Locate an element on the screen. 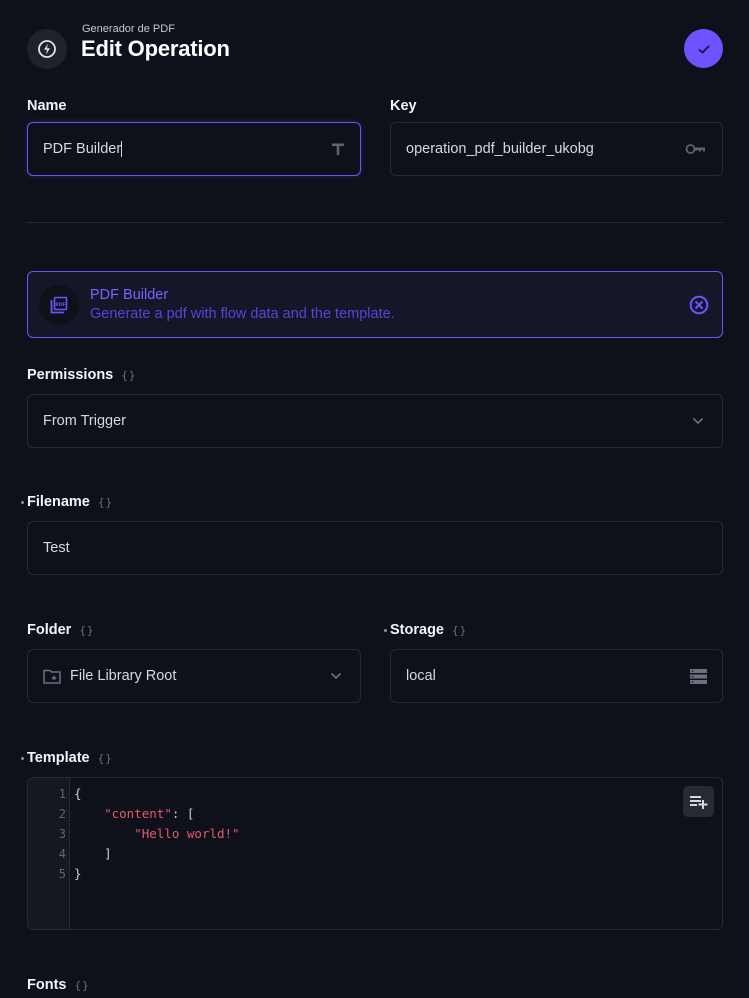  save-button is located at coordinates (703, 48).